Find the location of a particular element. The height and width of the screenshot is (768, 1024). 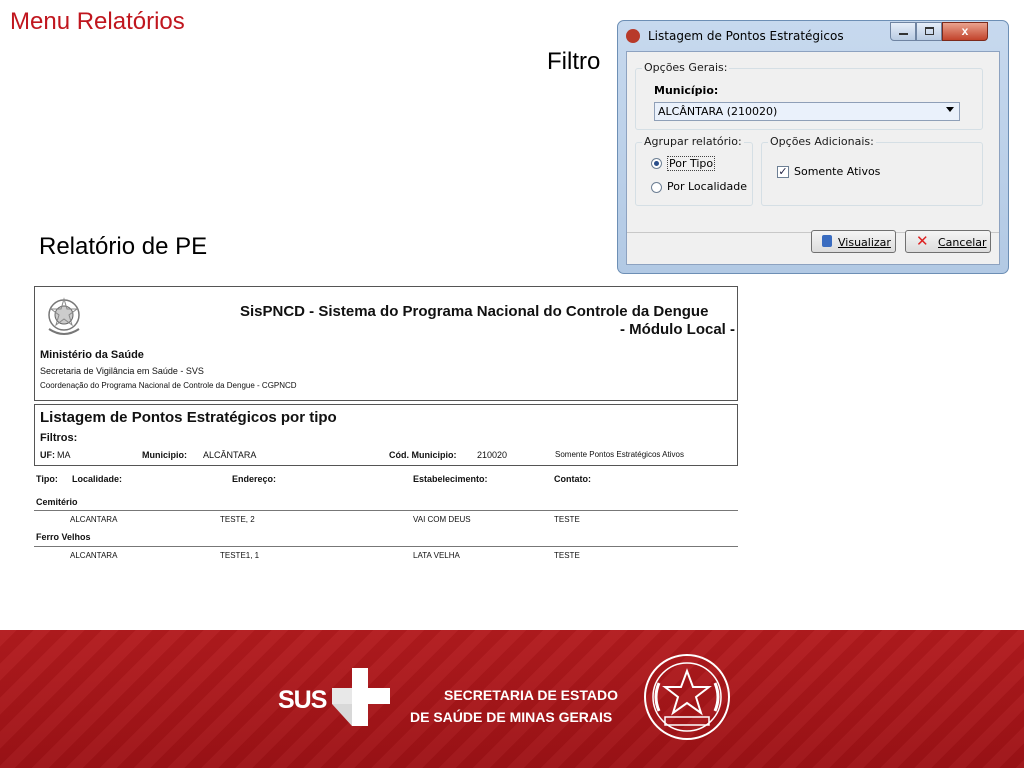

table-cell-endereco: TESTE, 2 is located at coordinates (237, 519).